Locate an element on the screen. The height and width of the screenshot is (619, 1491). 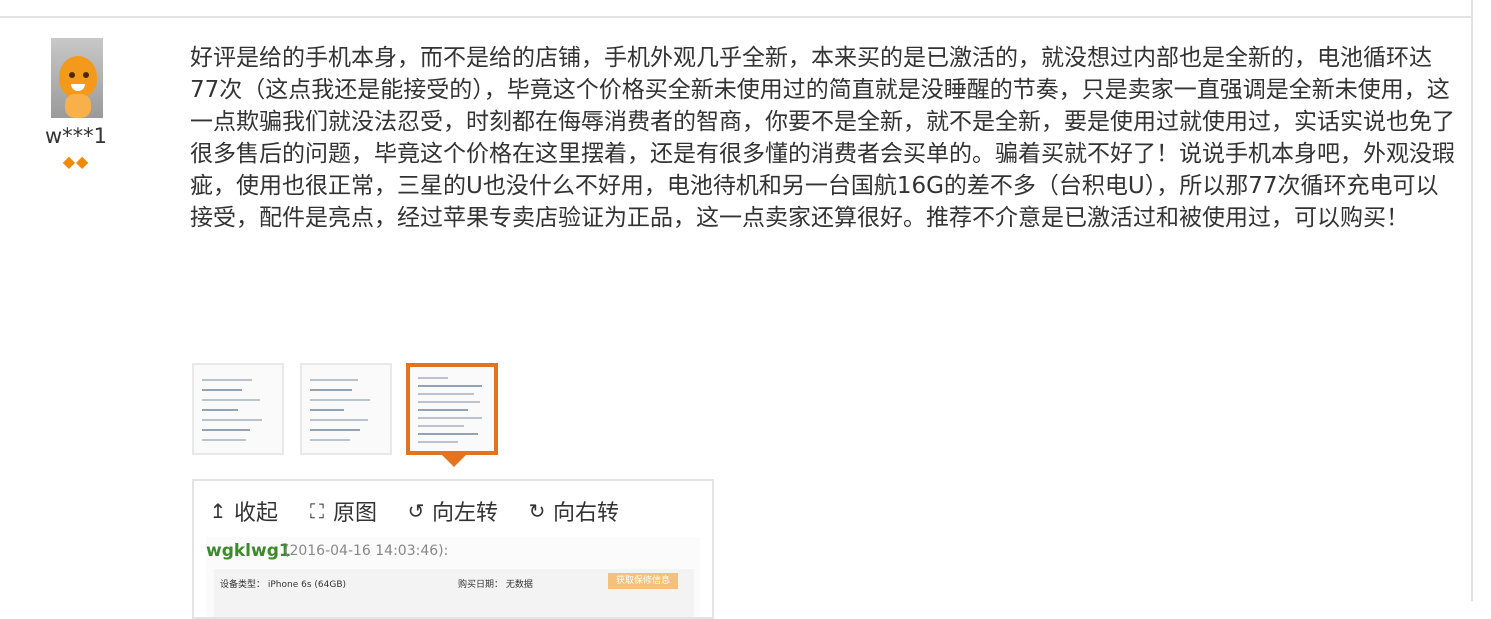
rotate-right-icon: ↻ is located at coordinates (537, 511).